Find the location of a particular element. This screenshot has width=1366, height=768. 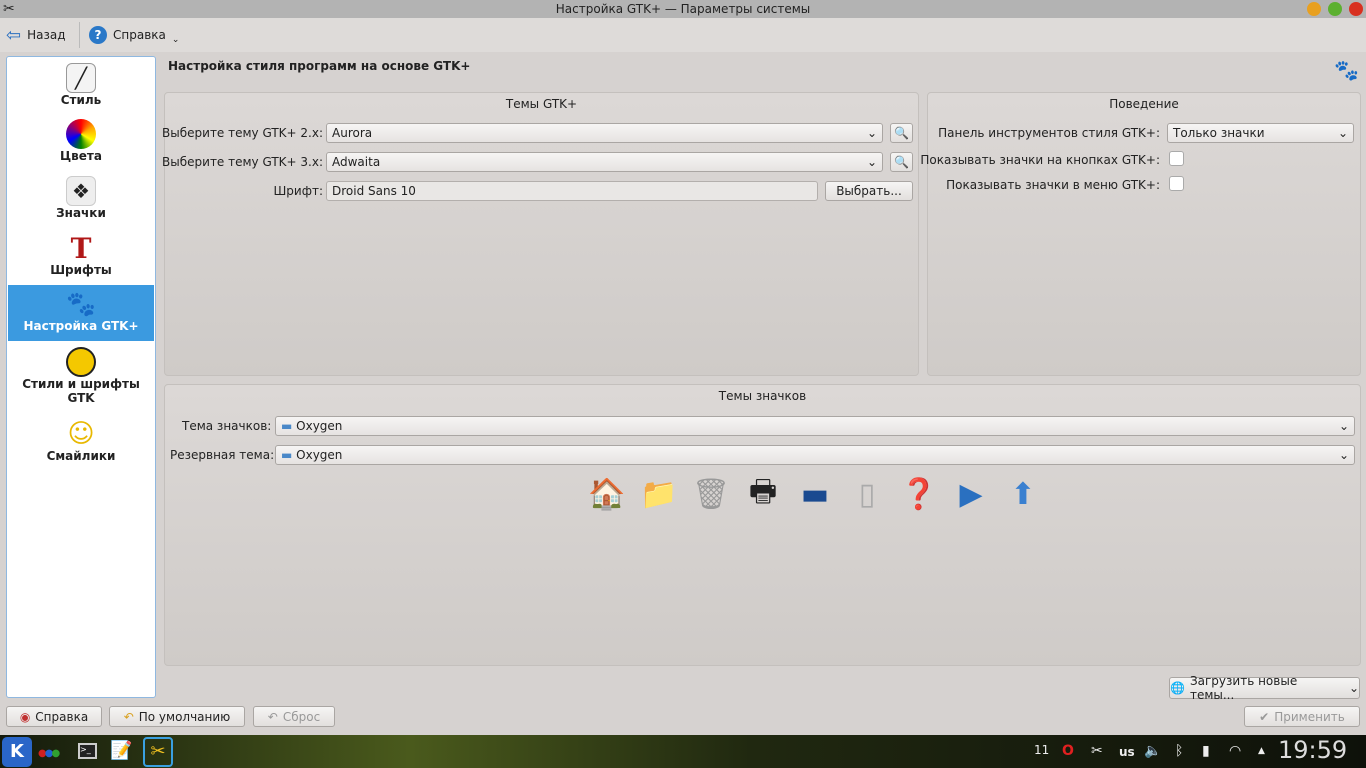

toolbar-style-select: Только значки ⌄ is located at coordinates (1260, 133).